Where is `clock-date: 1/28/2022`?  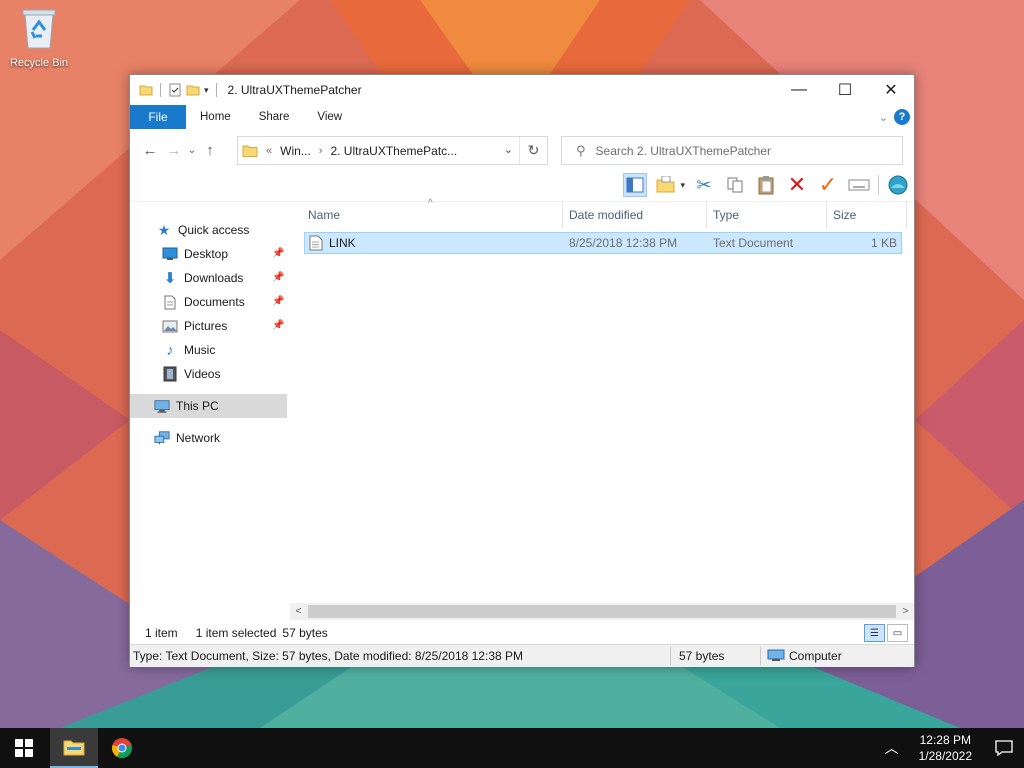
clock-date: 1/28/2022 is located at coordinates (945, 756).